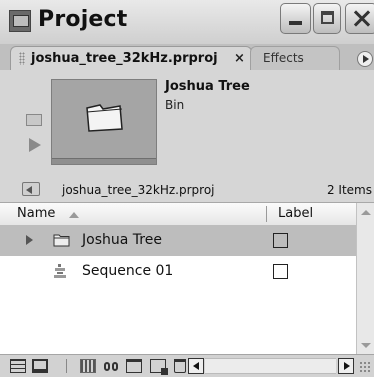 The width and height of the screenshot is (374, 377). I want to click on column-divider, so click(266, 214).